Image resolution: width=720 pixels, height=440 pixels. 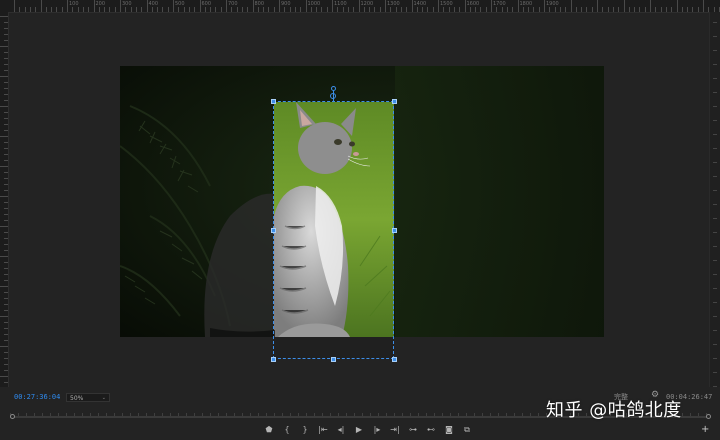 I want to click on playhead-timecode: 00:27:36:04, so click(x=37, y=397).